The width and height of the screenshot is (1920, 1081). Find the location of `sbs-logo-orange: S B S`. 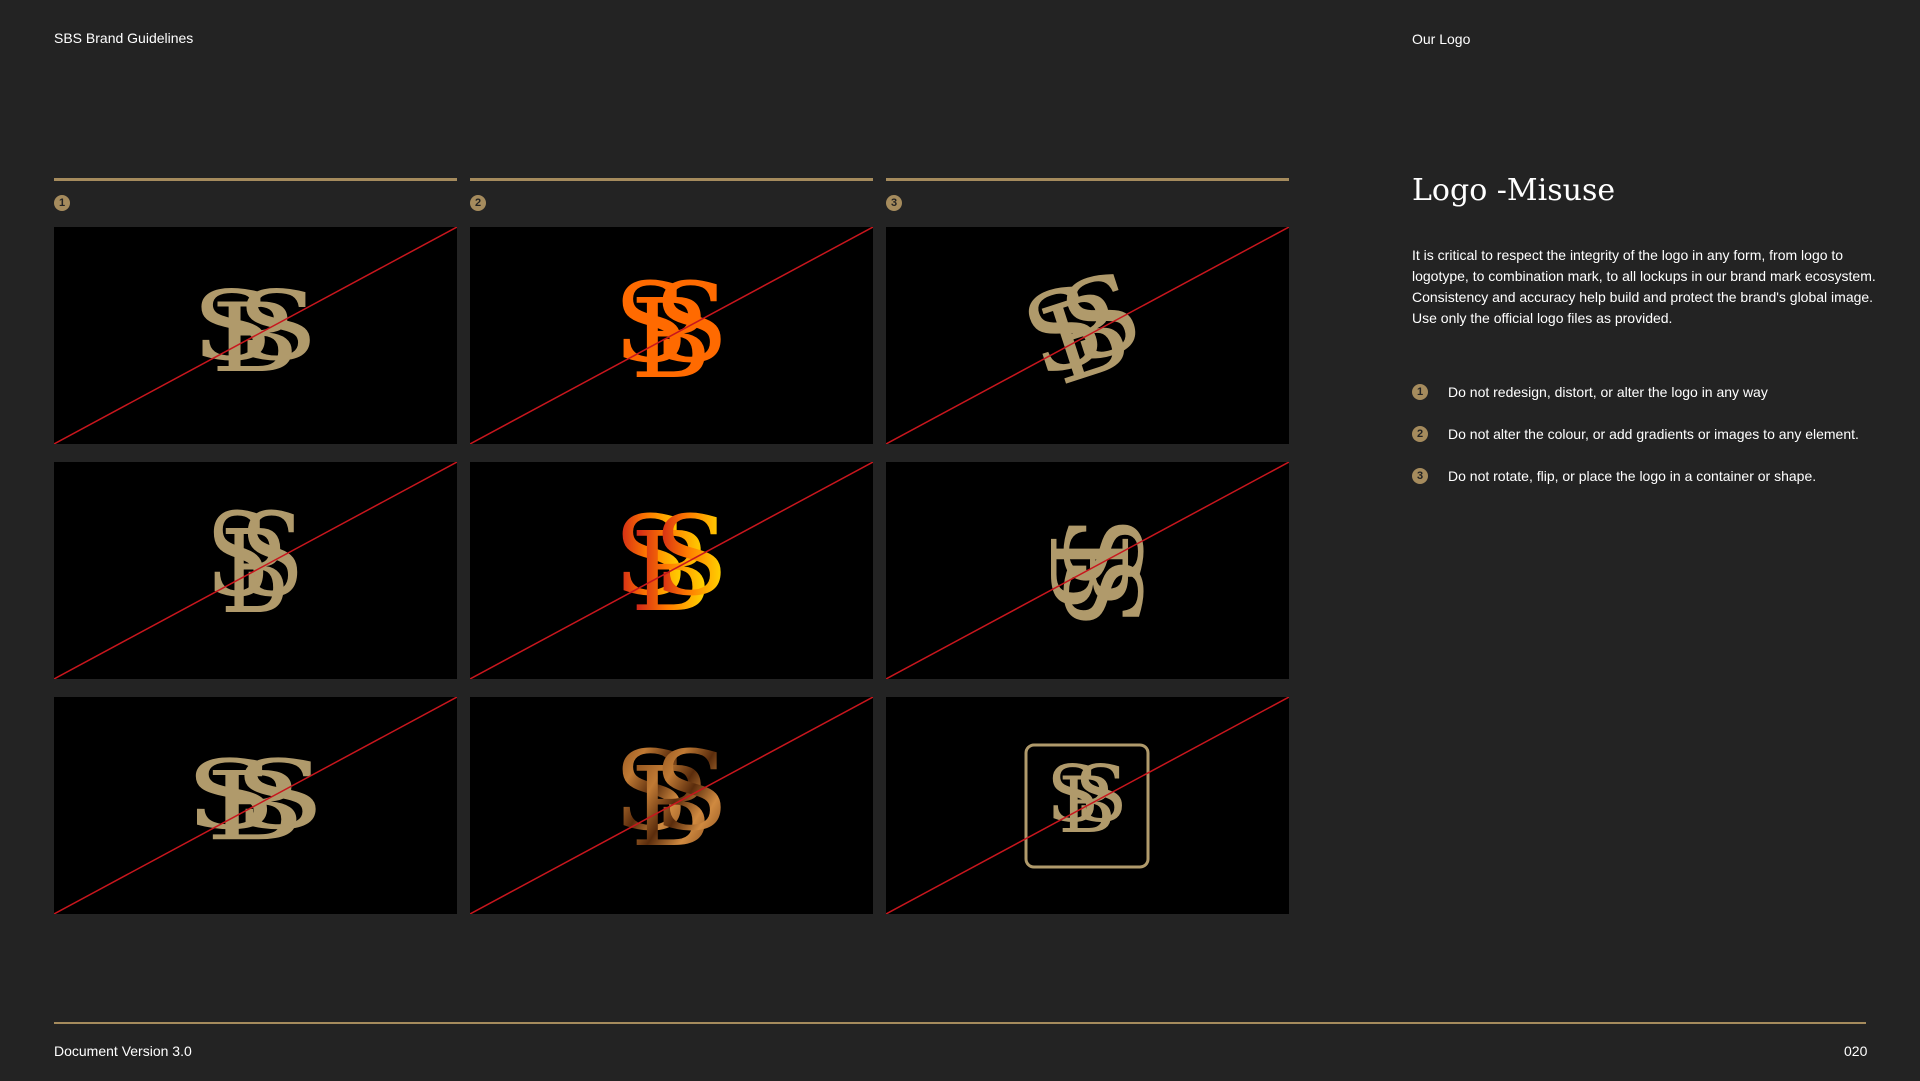

sbs-logo-orange: S B S is located at coordinates (670, 331).